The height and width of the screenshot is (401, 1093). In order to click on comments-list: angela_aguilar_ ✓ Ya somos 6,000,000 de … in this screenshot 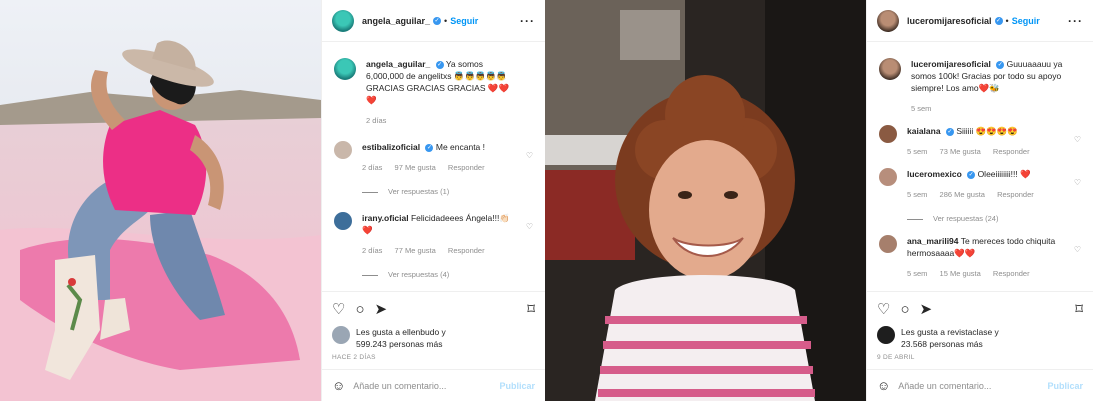, I will do `click(433, 170)`.